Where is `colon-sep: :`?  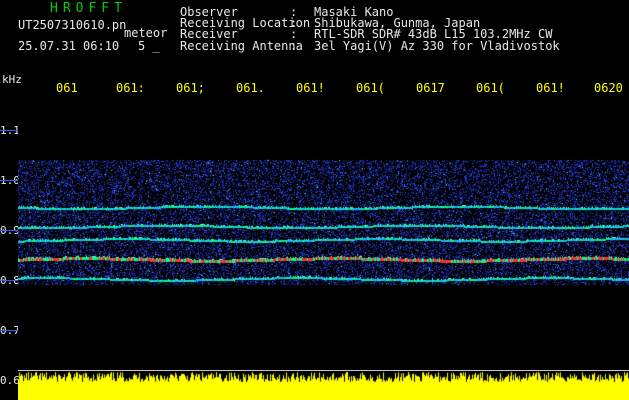 colon-sep: : is located at coordinates (294, 46).